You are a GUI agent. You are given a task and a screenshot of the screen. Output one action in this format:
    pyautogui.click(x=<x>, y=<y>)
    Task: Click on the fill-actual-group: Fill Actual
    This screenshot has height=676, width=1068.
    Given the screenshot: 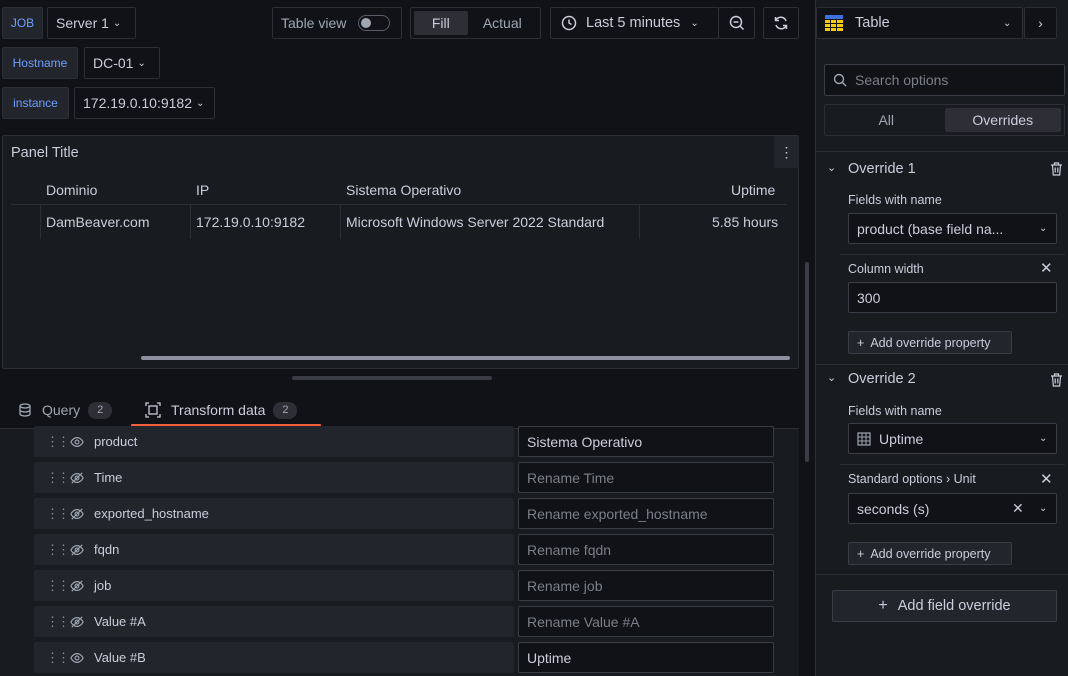 What is the action you would take?
    pyautogui.click(x=475, y=23)
    